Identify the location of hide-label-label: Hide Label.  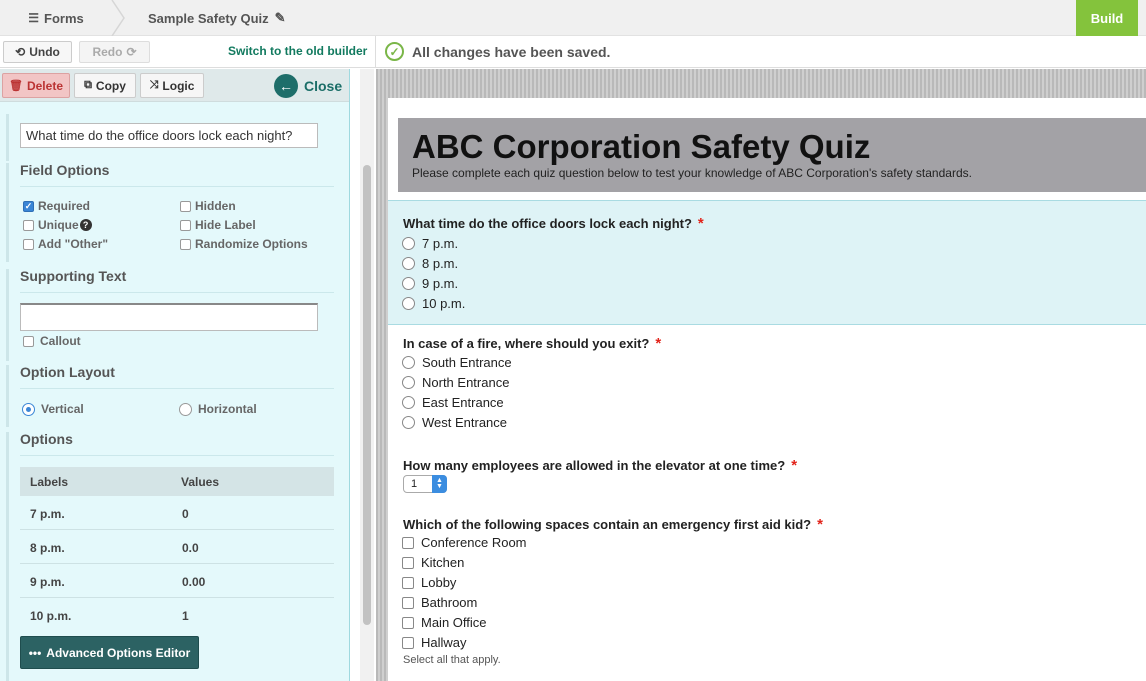
(225, 225).